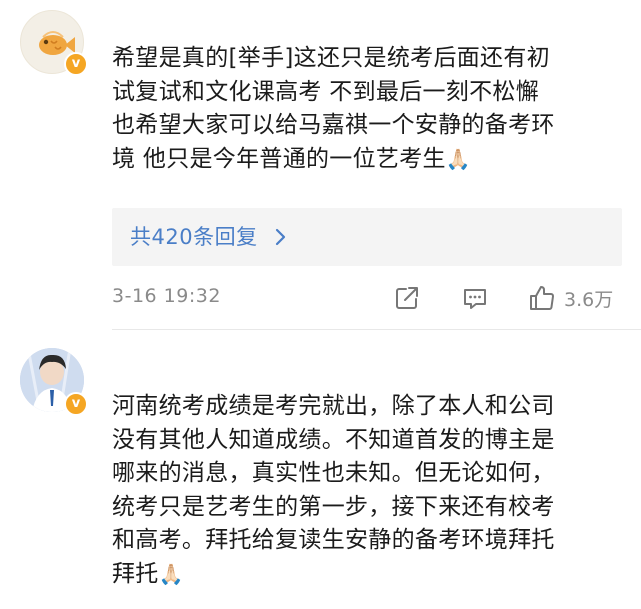 Image resolution: width=641 pixels, height=609 pixels. I want to click on comment-meta: 3-16 19:32 3.6万, so click(367, 298).